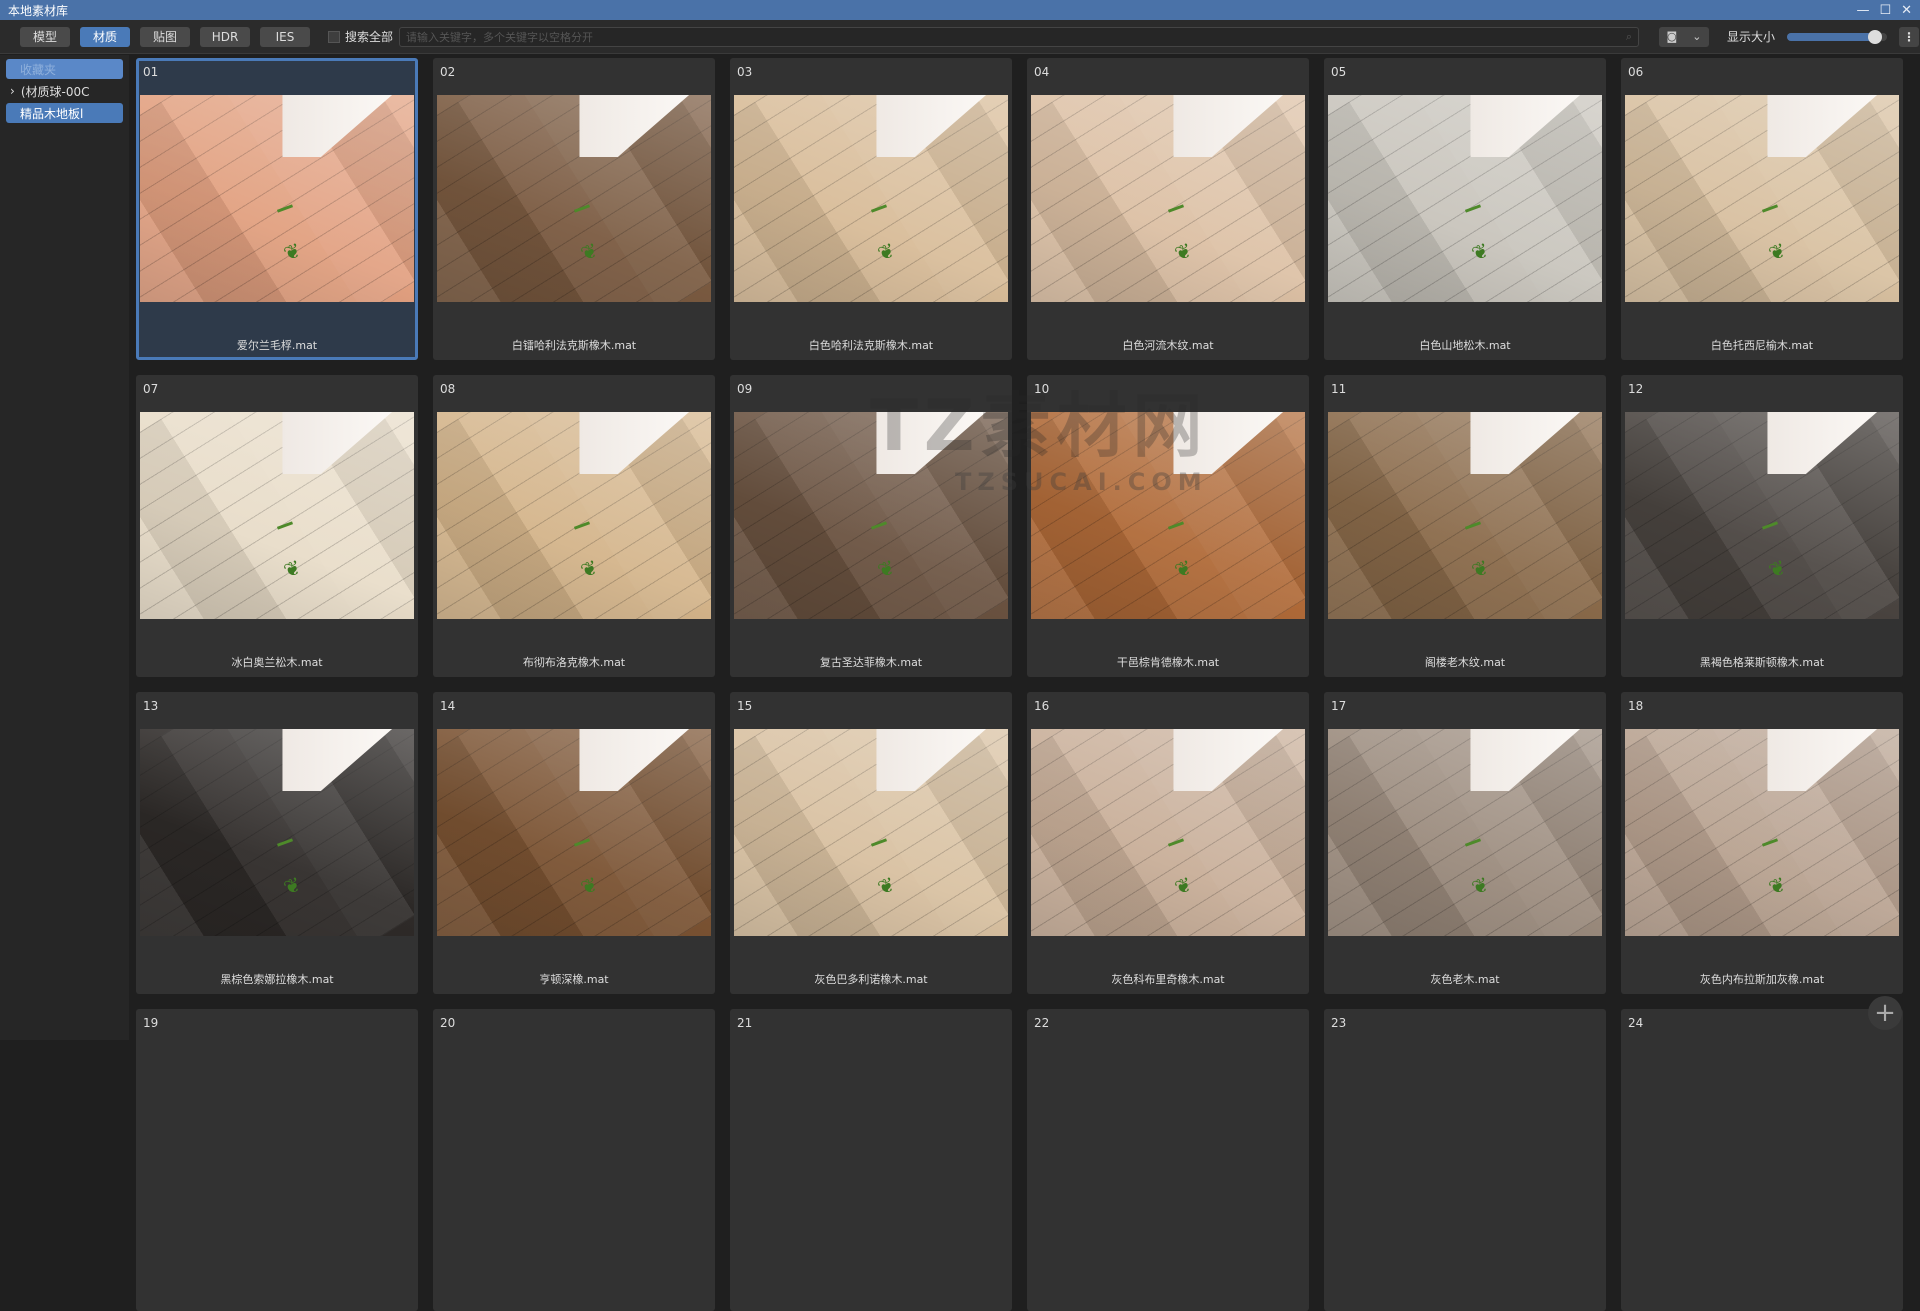  Describe the element at coordinates (64, 69) in the screenshot. I see `sidebar-favorites: 收藏夹` at that location.